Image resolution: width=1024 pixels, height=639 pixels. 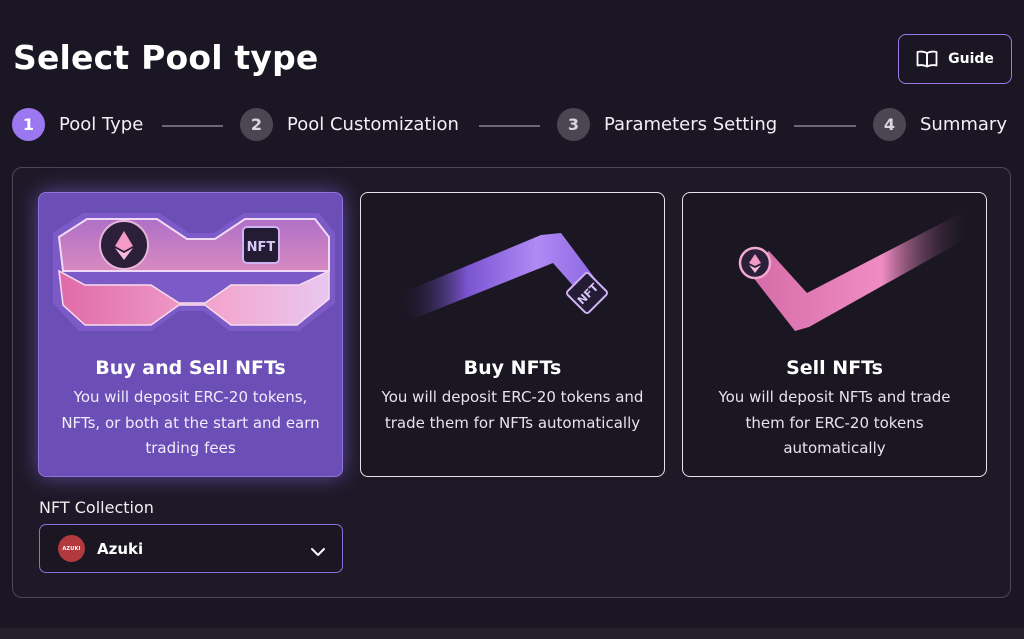 What do you see at coordinates (927, 59) in the screenshot?
I see `book-icon` at bounding box center [927, 59].